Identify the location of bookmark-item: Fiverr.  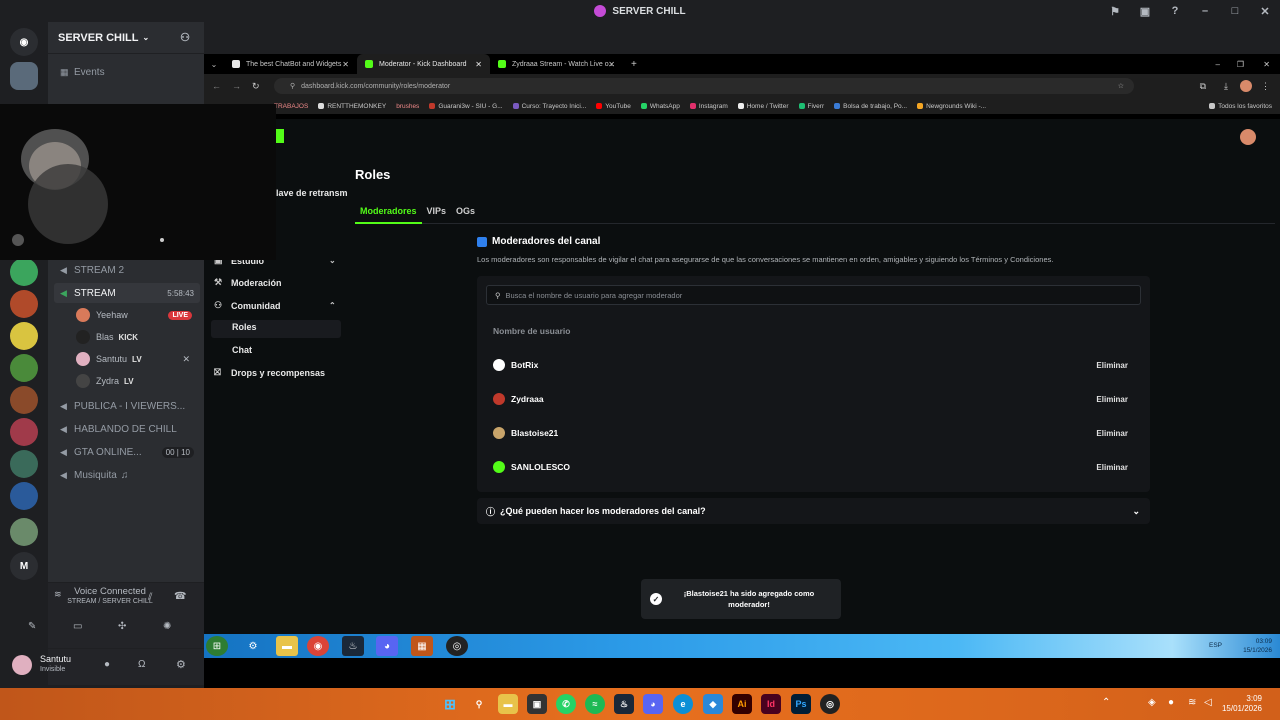
(811, 106).